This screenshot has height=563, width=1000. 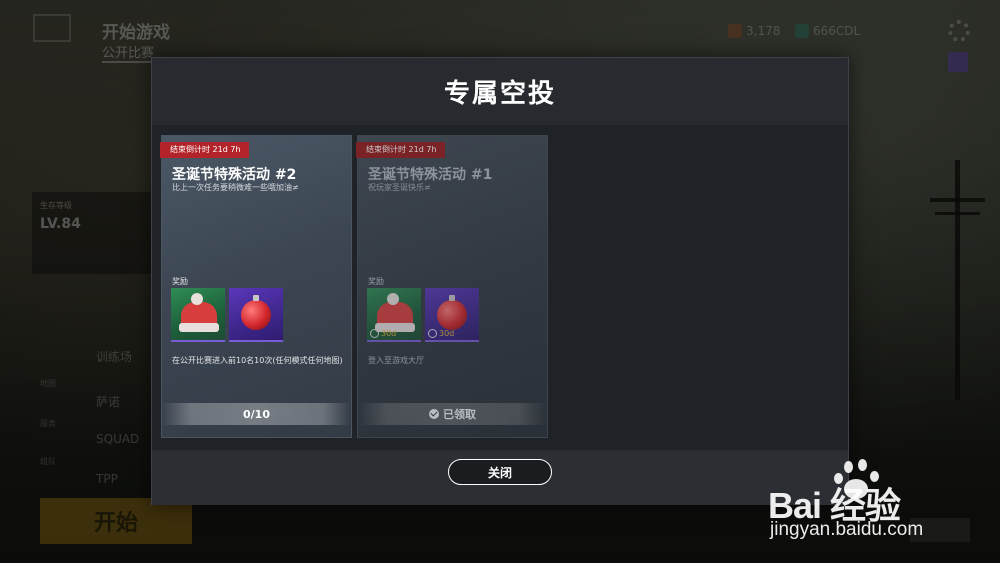 I want to click on task-description: 登入至游戏大厅, so click(x=396, y=360).